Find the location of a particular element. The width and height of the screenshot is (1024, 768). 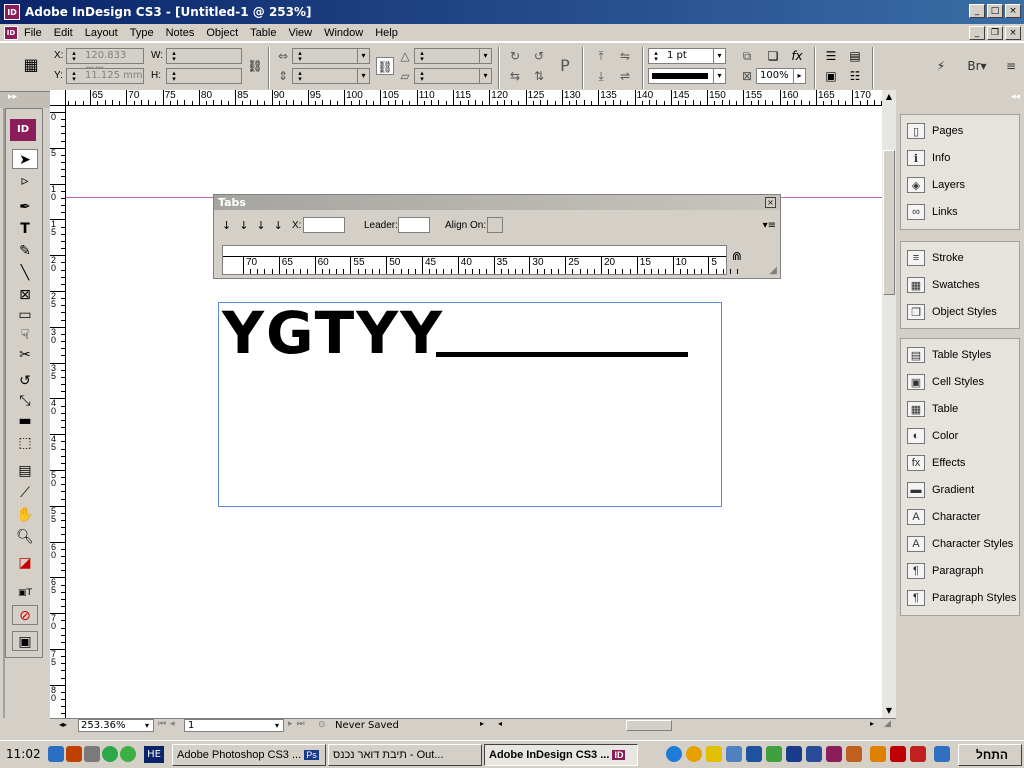

panel-tab-stroke: ≡ Stroke is located at coordinates (935, 258).